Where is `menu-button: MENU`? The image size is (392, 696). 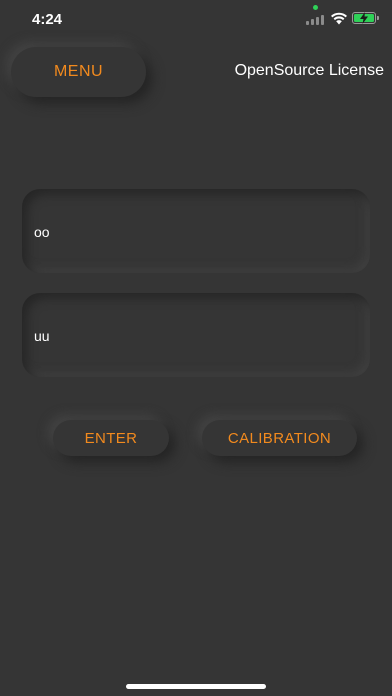 menu-button: MENU is located at coordinates (78, 72).